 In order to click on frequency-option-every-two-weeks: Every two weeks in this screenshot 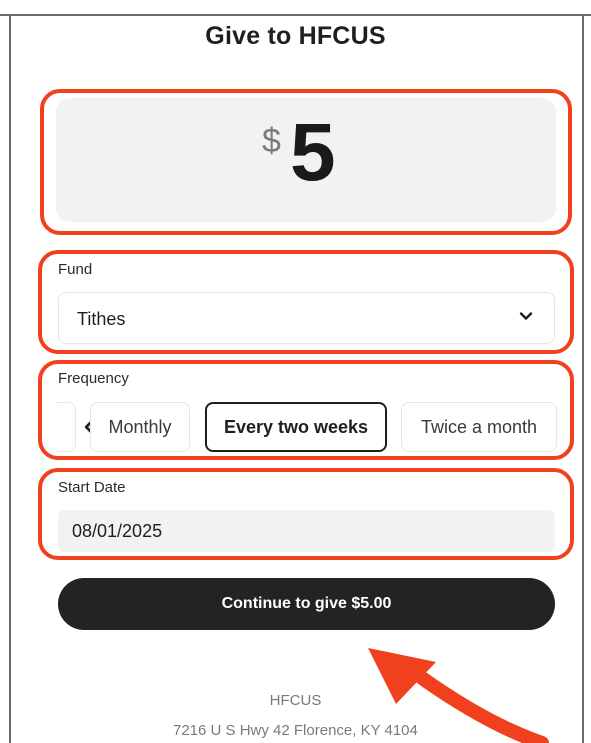, I will do `click(296, 427)`.